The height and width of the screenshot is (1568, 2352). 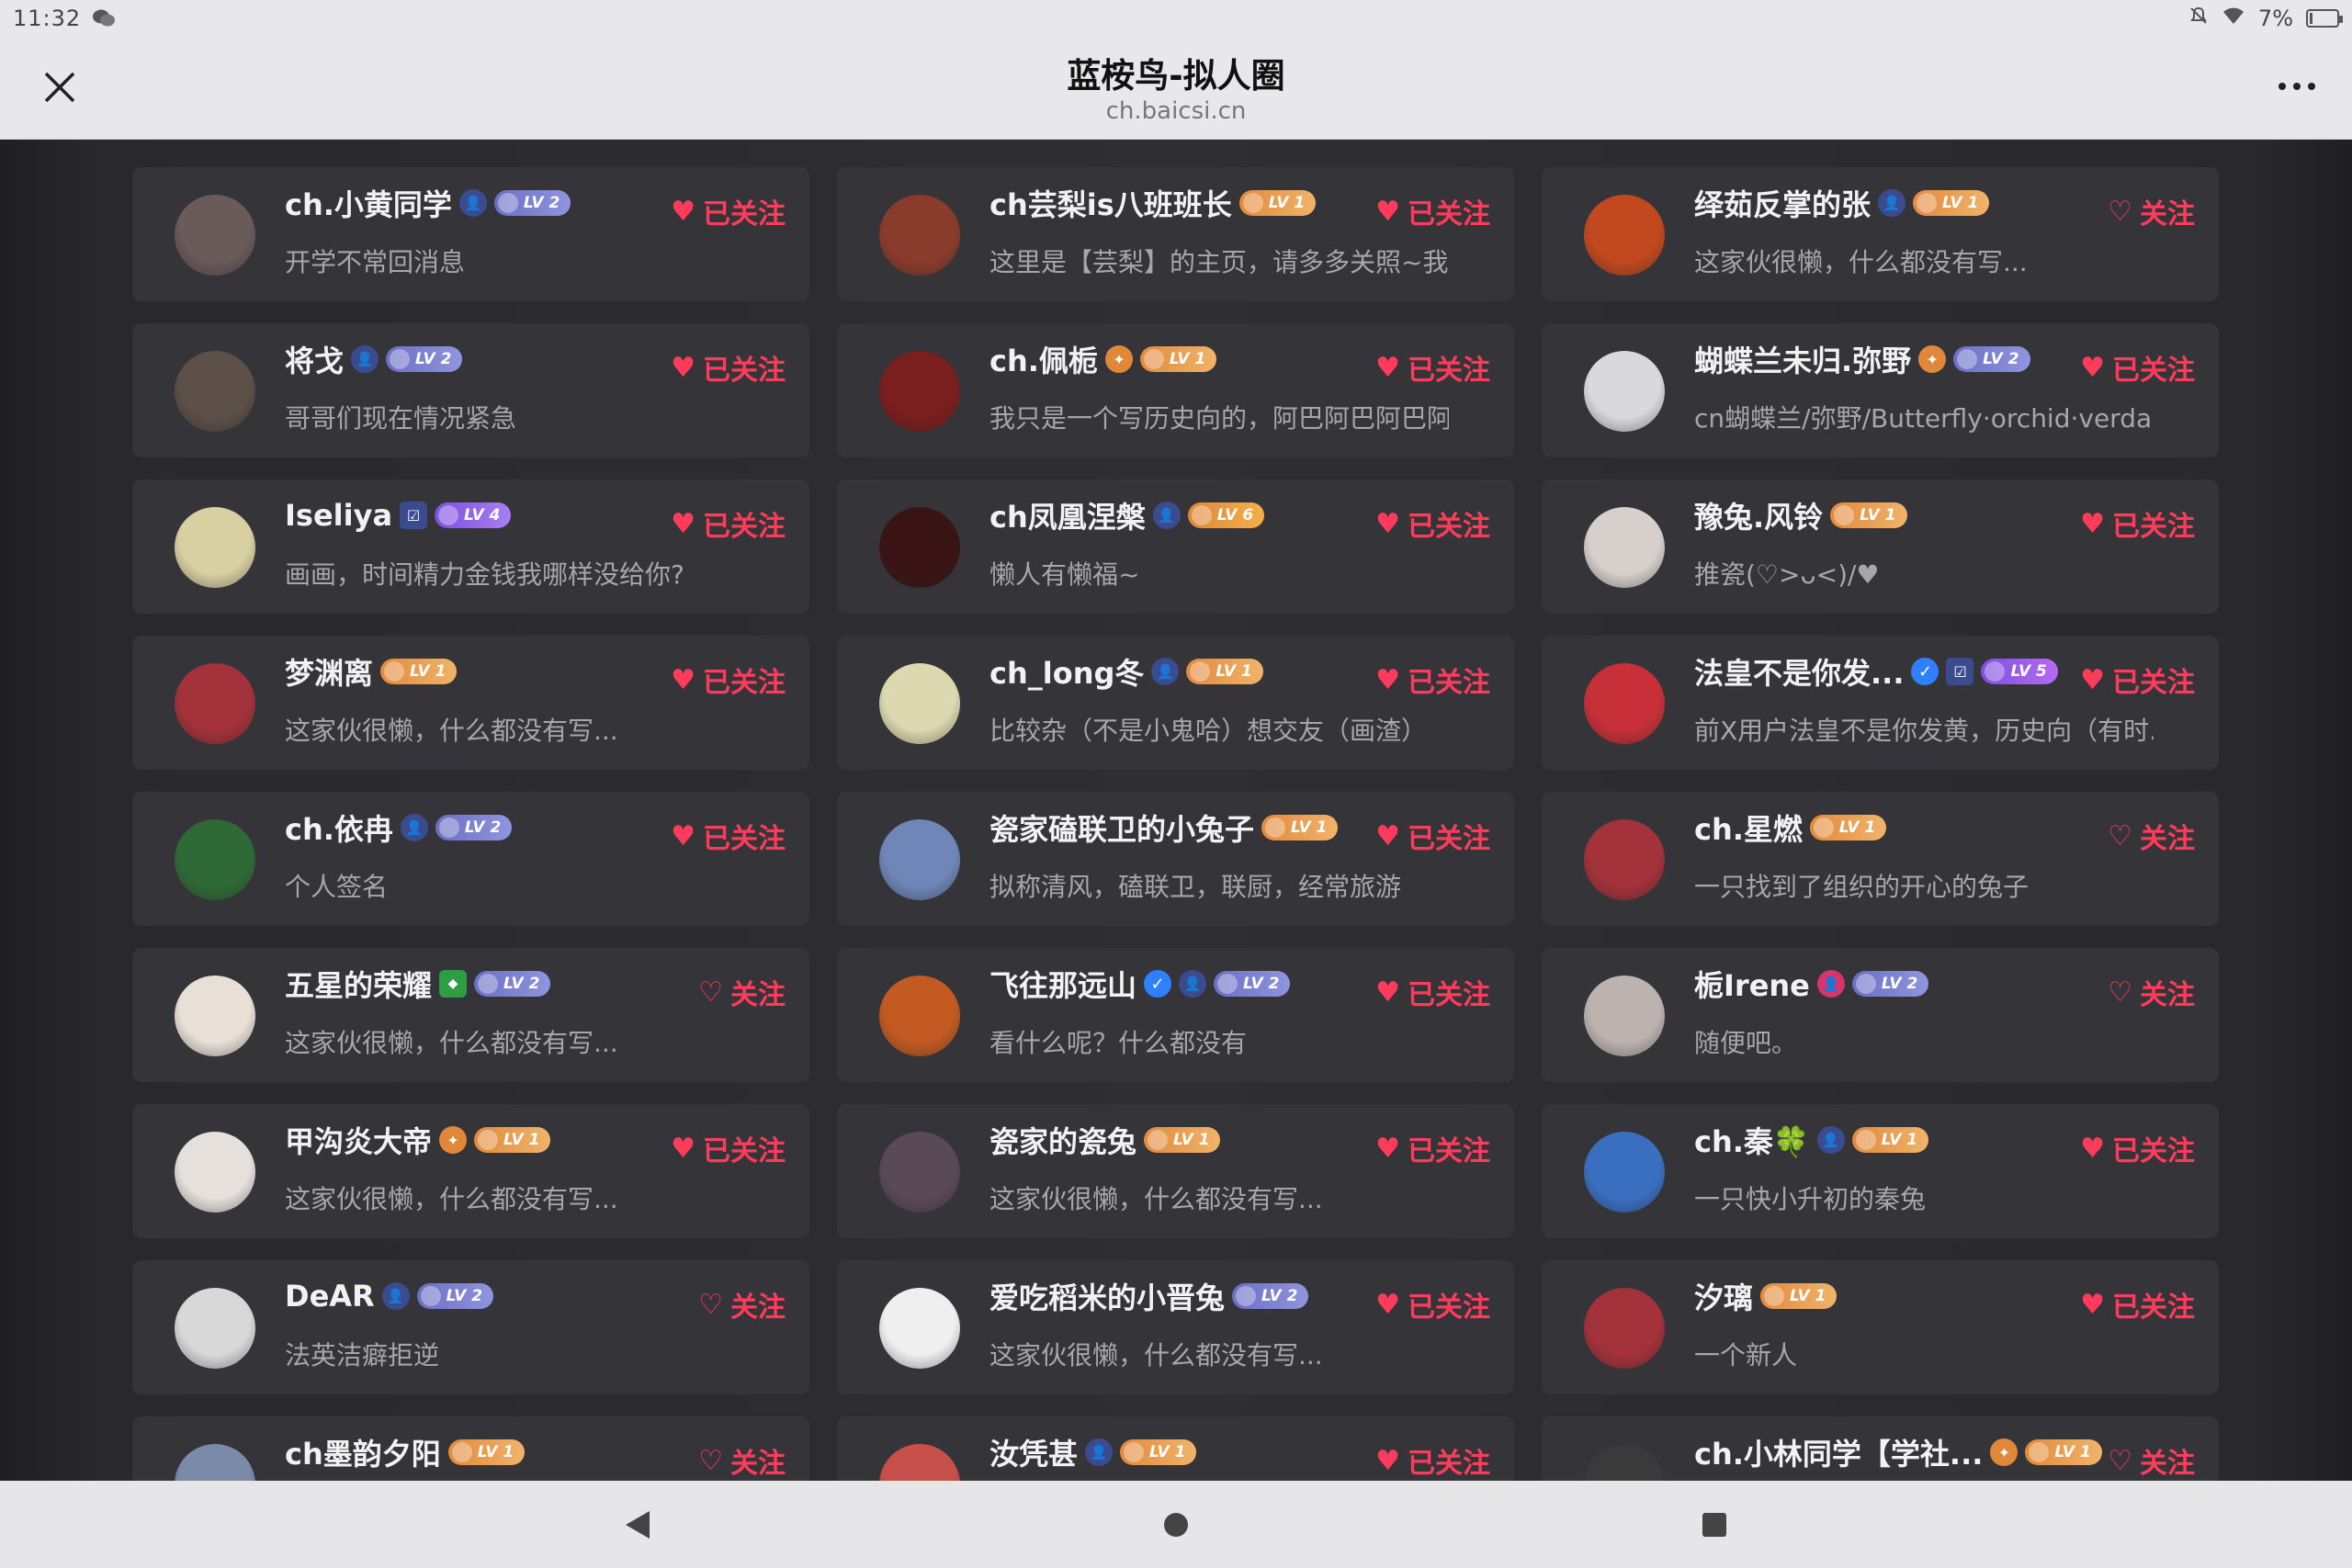 What do you see at coordinates (1175, 546) in the screenshot?
I see `user-card: ch凤凰涅槃 LV 6 懒人有懒福~ ♥已关注` at bounding box center [1175, 546].